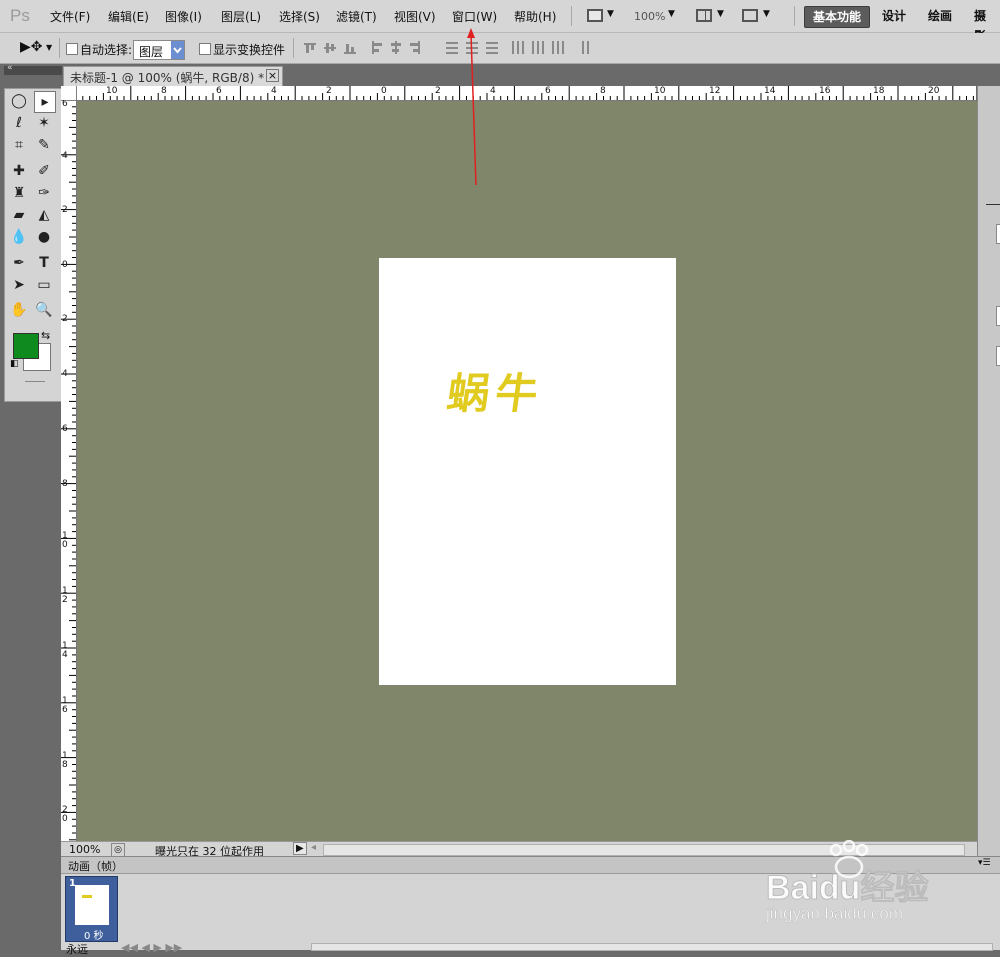  Describe the element at coordinates (84, 849) in the screenshot. I see `status-zoom: 100%` at that location.